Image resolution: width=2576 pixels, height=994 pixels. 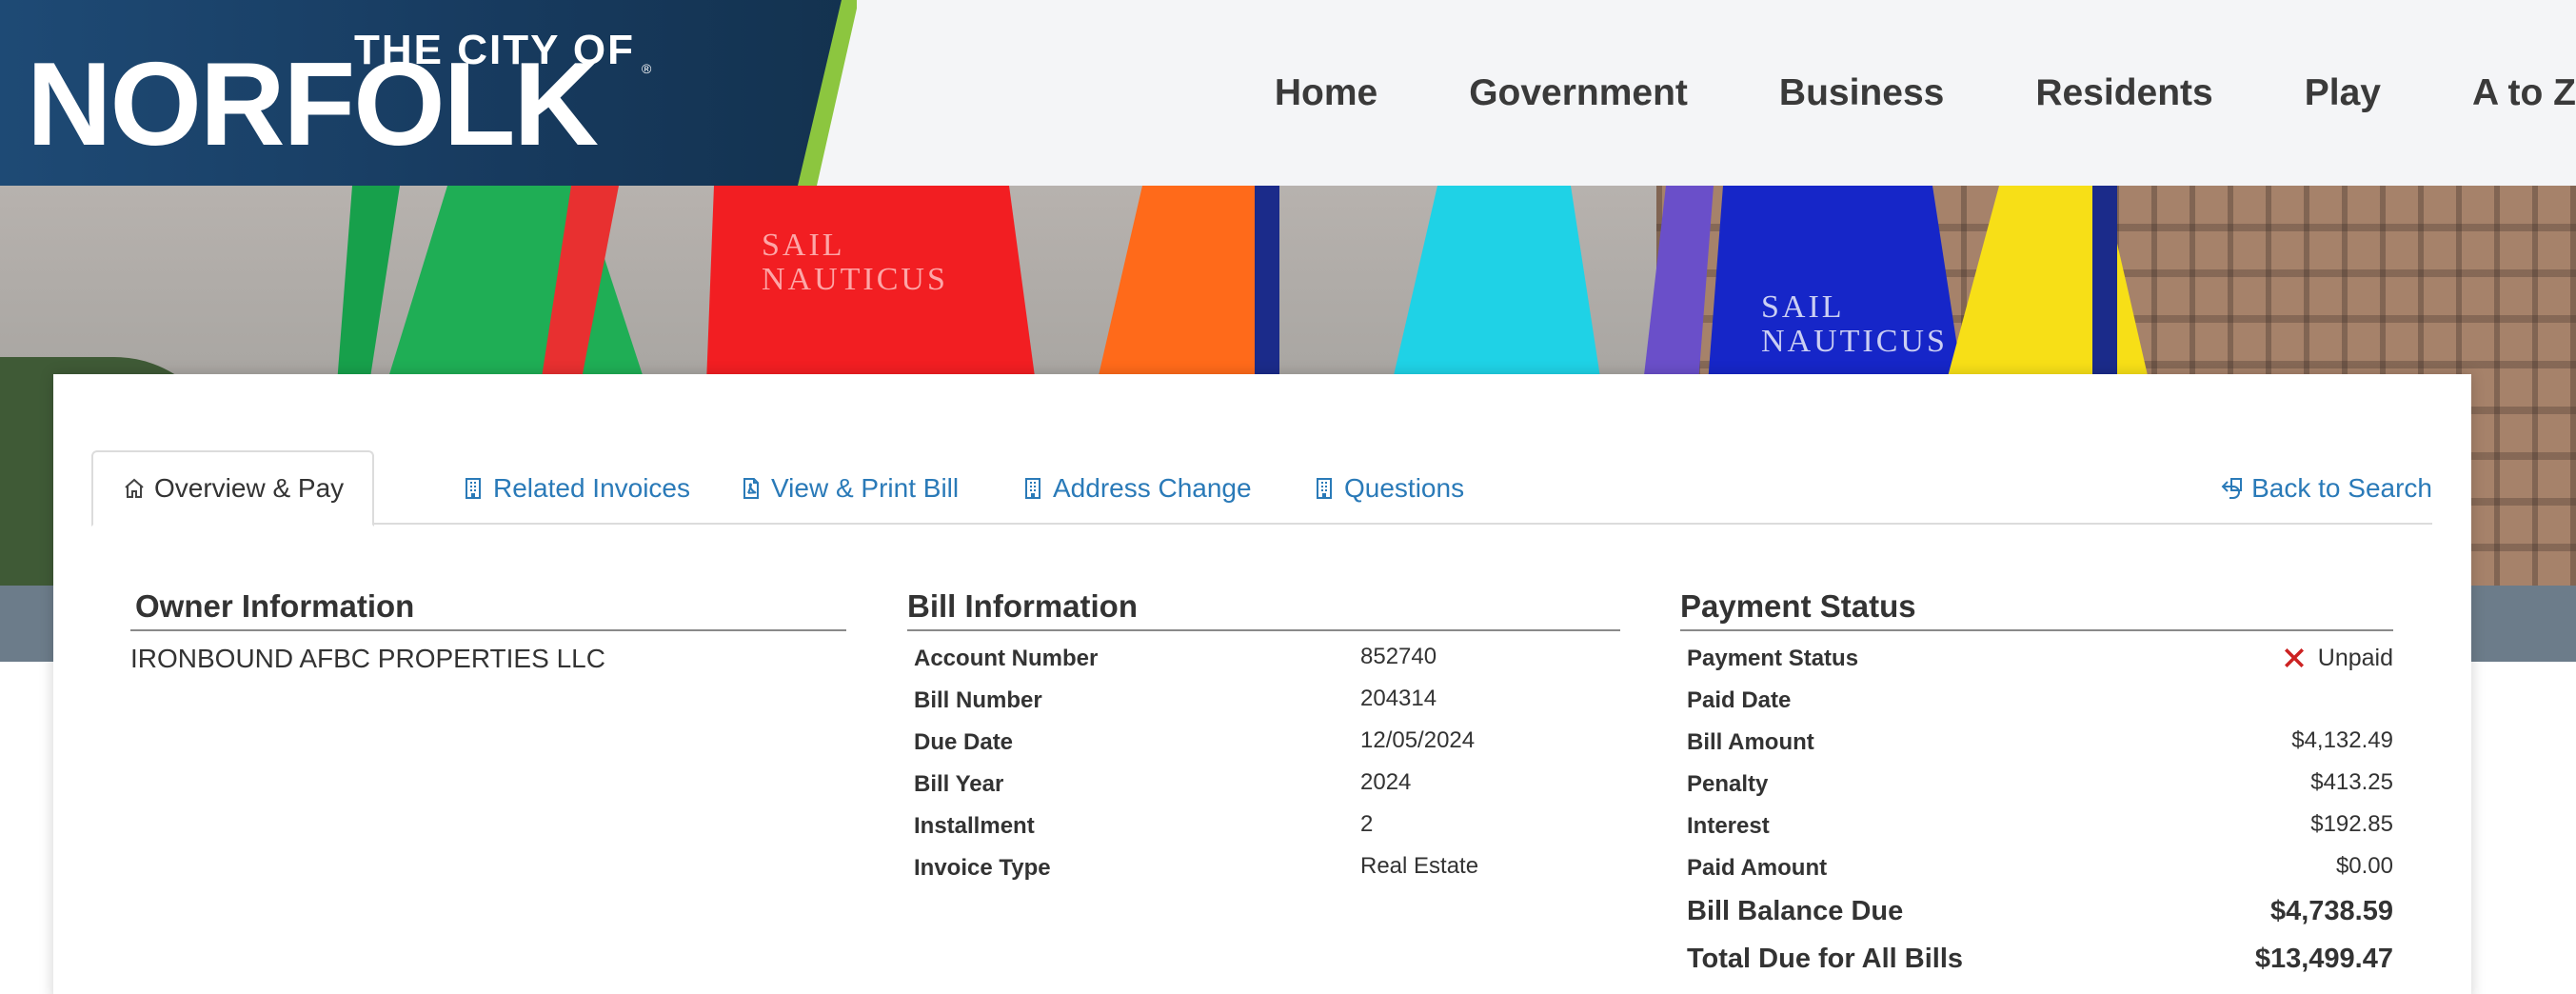 I want to click on hero-sail-text-red: SAIL NAUTICUS, so click(x=855, y=263).